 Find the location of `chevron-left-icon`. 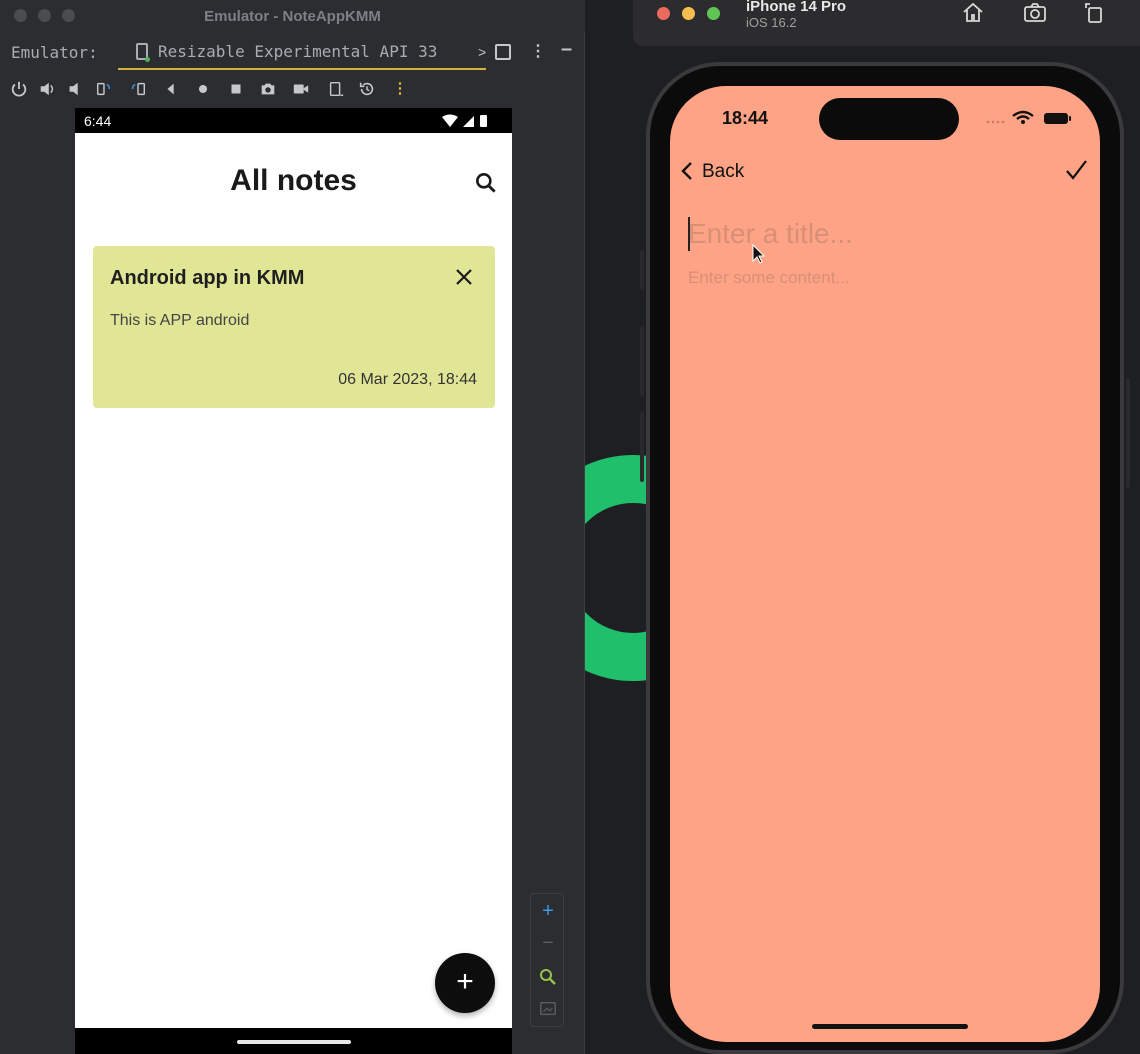

chevron-left-icon is located at coordinates (686, 171).